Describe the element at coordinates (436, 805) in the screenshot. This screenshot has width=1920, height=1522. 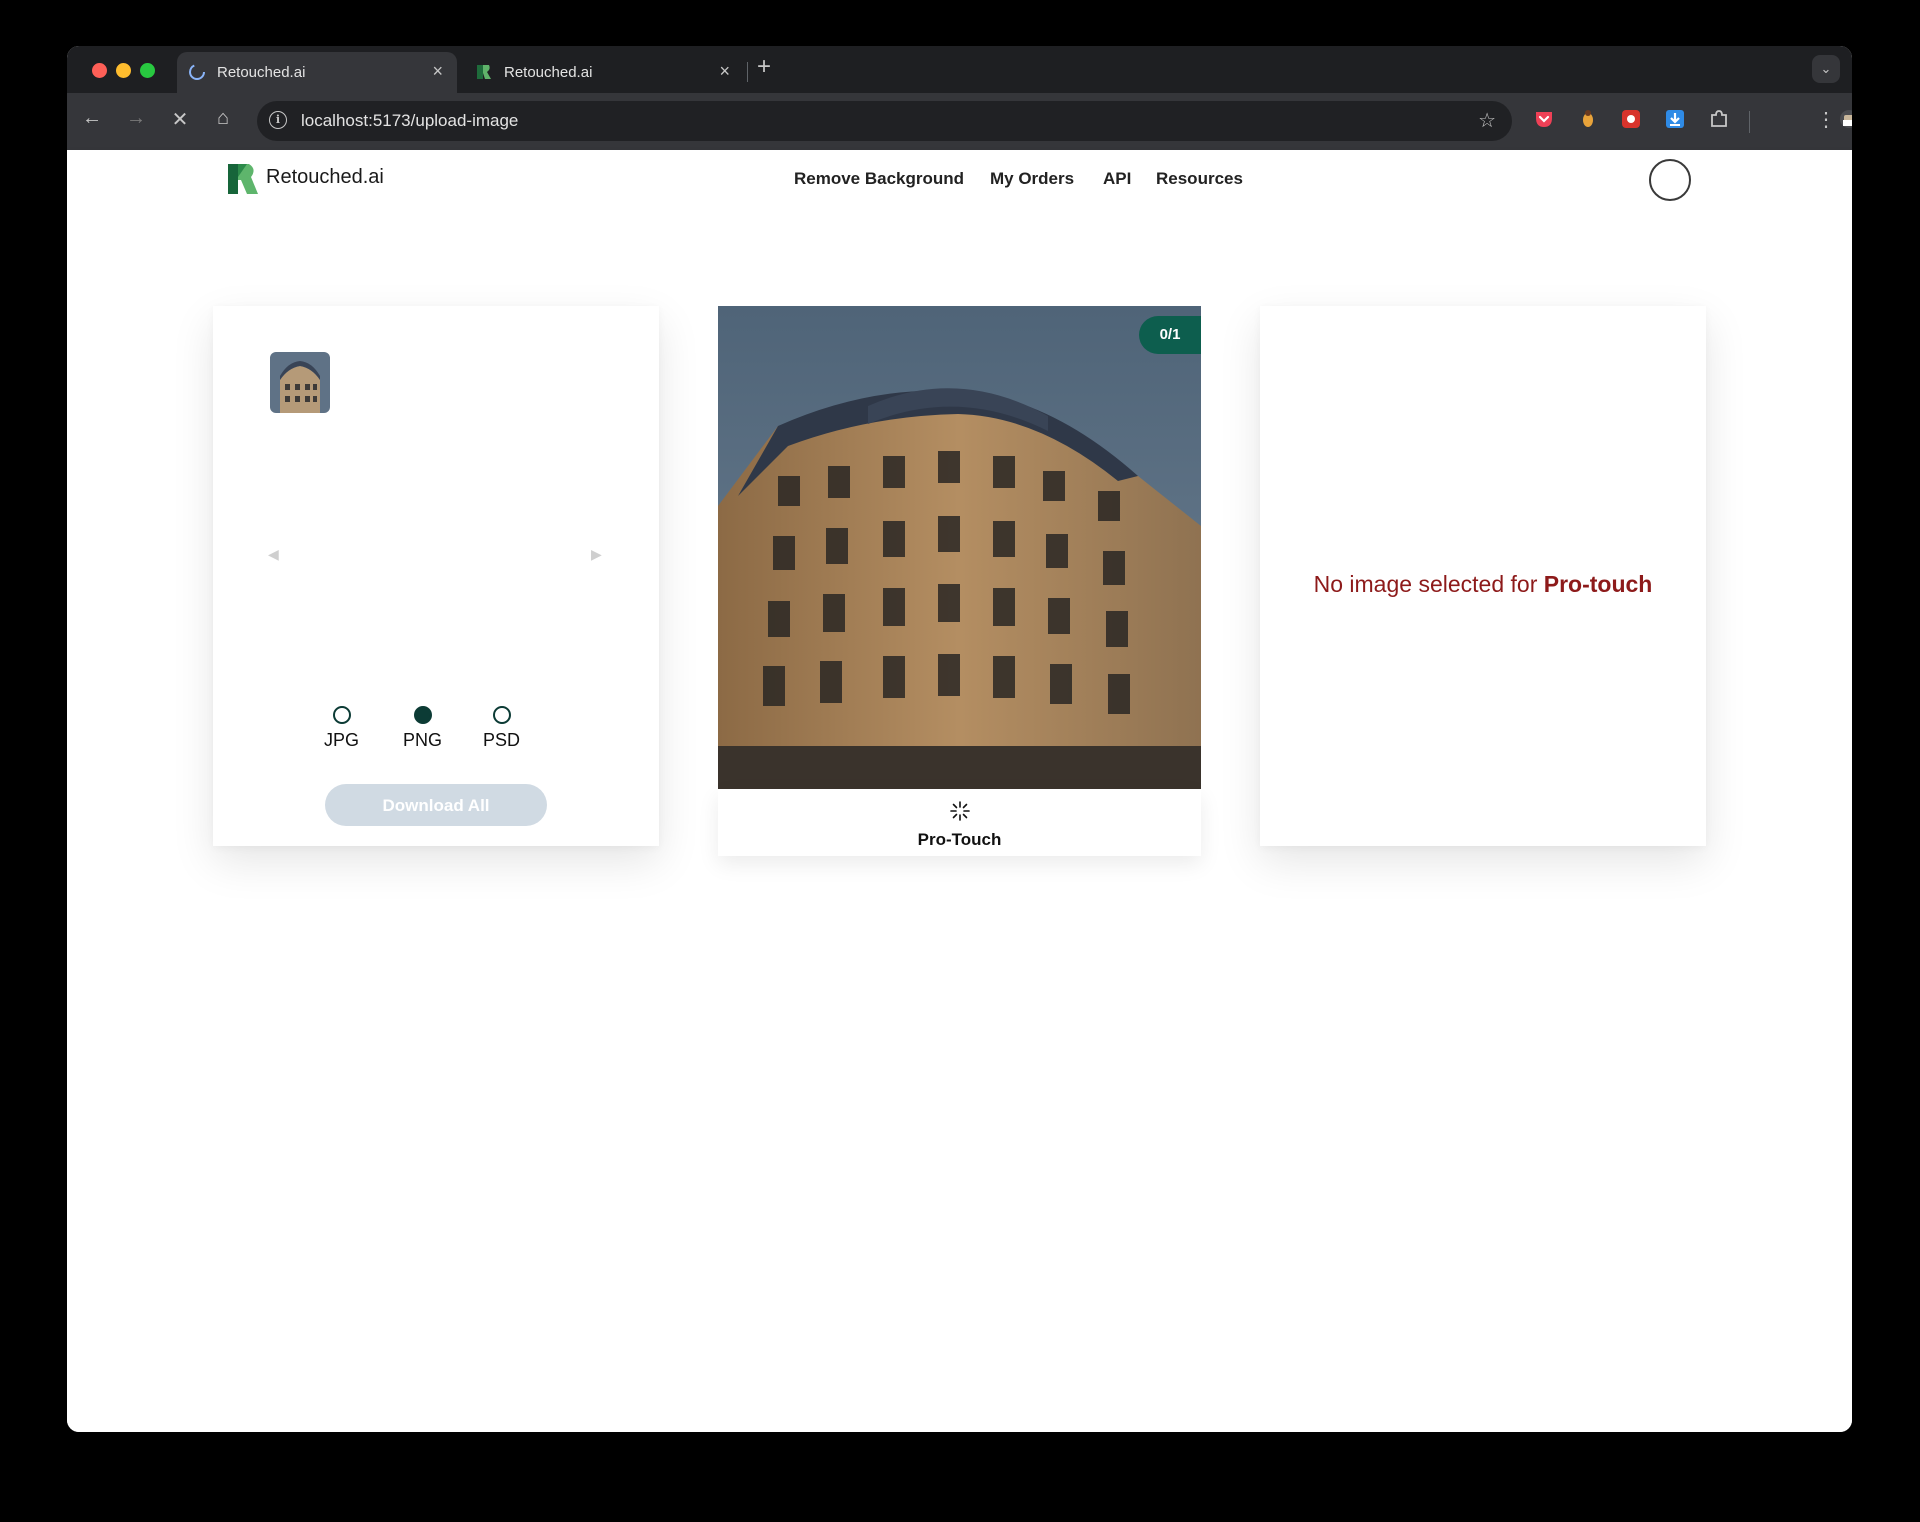
I see `download-all-button: Download All` at that location.